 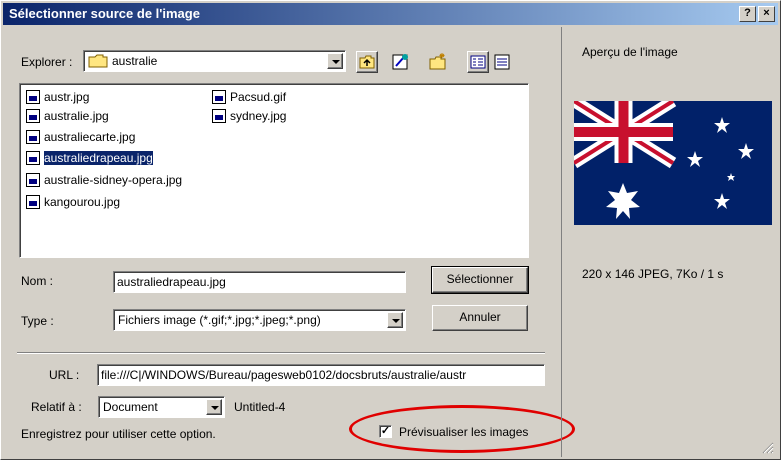 What do you see at coordinates (390, 14) in the screenshot?
I see `title-bar: Sélectionner source de l'image ? ×` at bounding box center [390, 14].